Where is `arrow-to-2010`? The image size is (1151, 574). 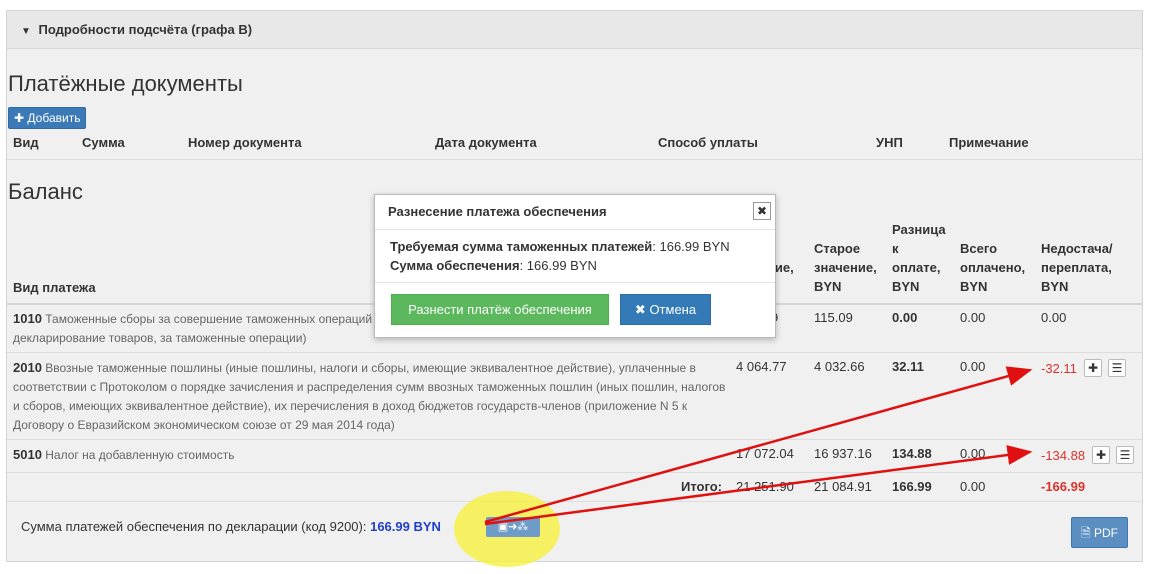
arrow-to-2010 is located at coordinates (758, 445).